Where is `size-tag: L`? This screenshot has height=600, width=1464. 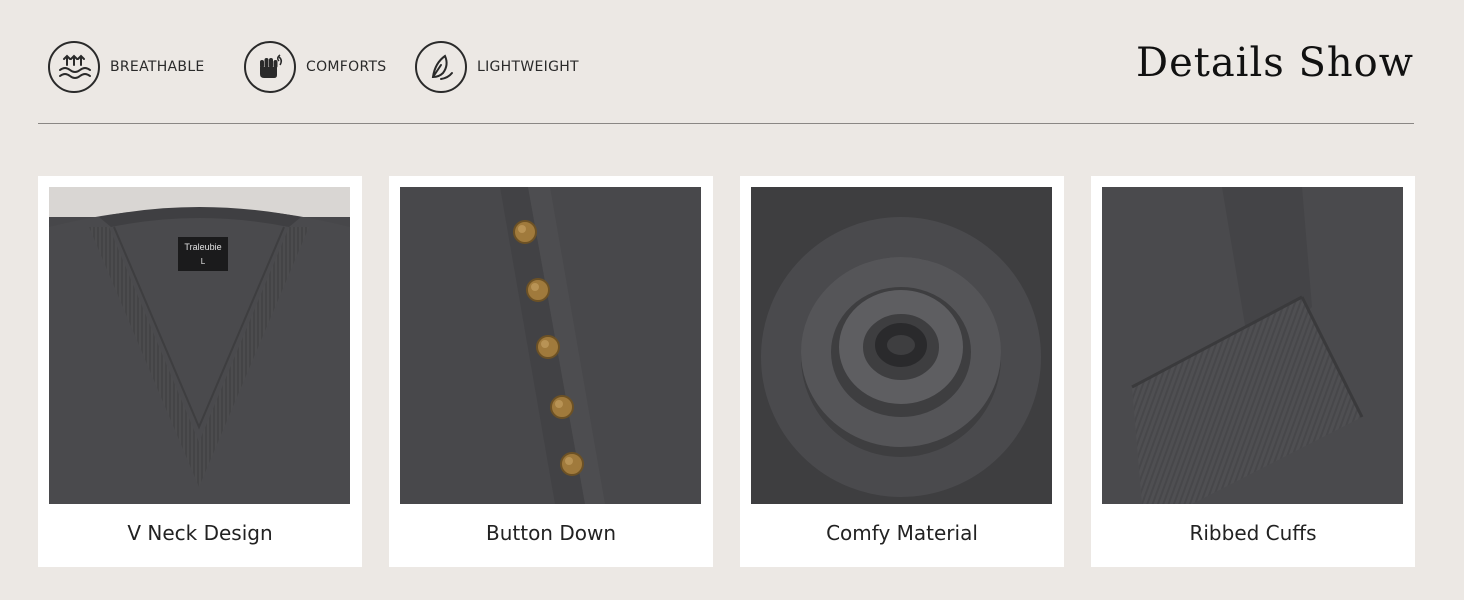
size-tag: L is located at coordinates (203, 261).